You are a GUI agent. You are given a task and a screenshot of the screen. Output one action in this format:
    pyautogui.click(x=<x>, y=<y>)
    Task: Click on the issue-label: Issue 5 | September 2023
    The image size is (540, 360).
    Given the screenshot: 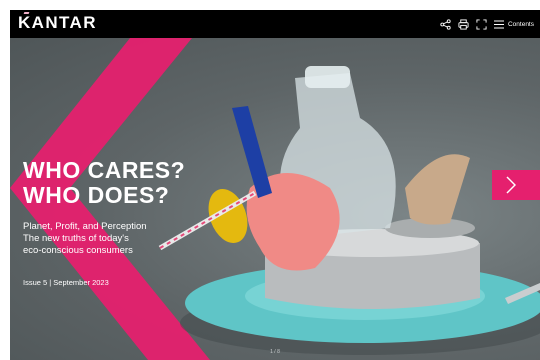 What is the action you would take?
    pyautogui.click(x=66, y=282)
    